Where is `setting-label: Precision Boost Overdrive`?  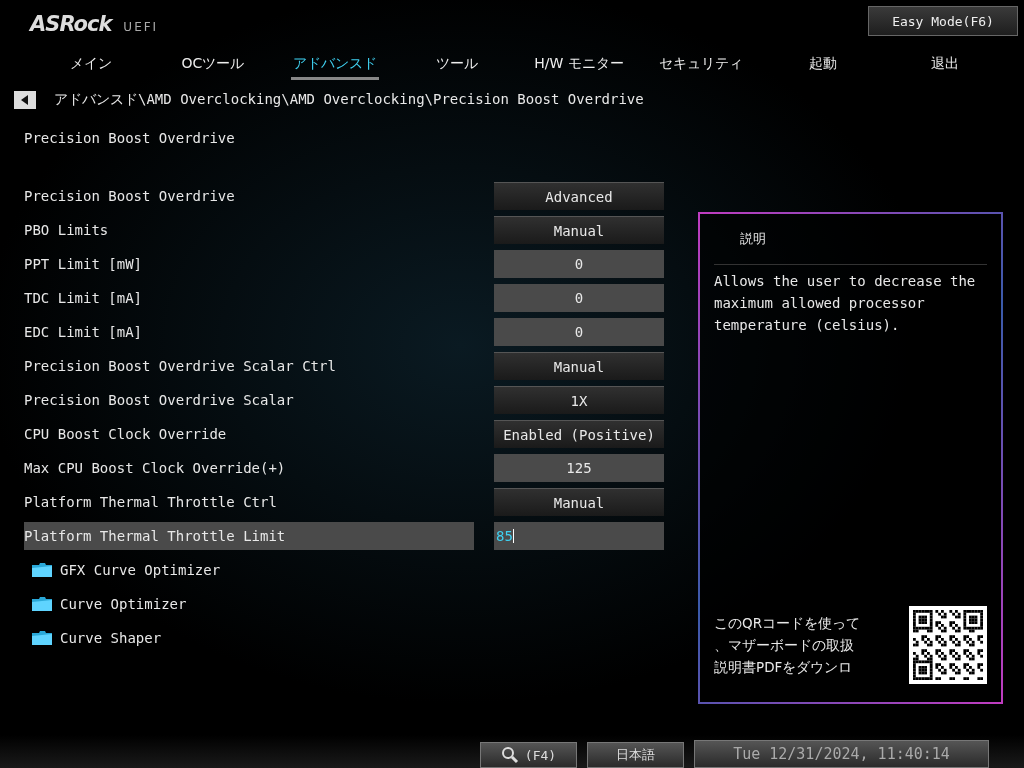
setting-label: Precision Boost Overdrive is located at coordinates (249, 196).